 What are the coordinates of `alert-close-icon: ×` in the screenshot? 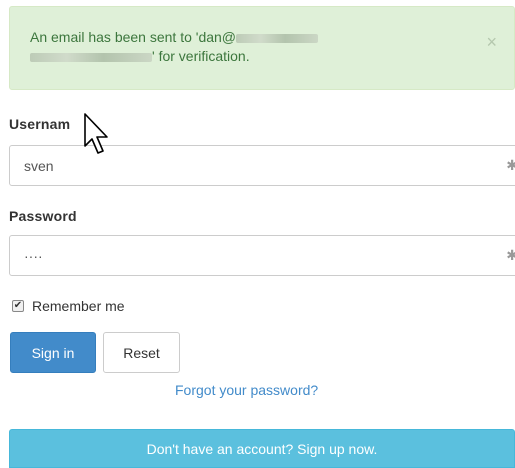 It's located at (491, 42).